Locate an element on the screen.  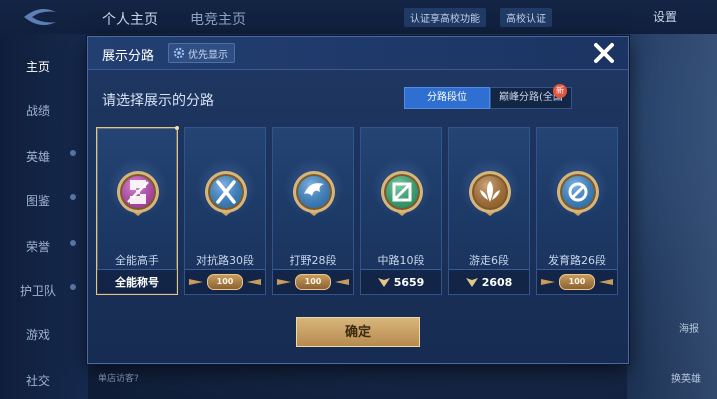
new-badge: 新 is located at coordinates (560, 91).